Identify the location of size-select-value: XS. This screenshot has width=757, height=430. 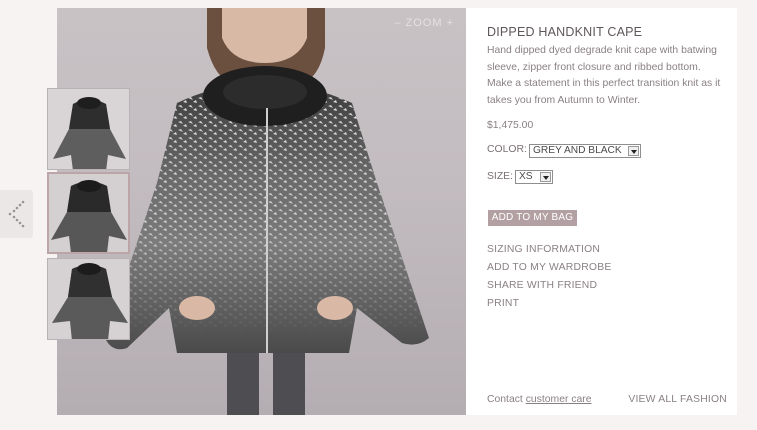
(526, 176).